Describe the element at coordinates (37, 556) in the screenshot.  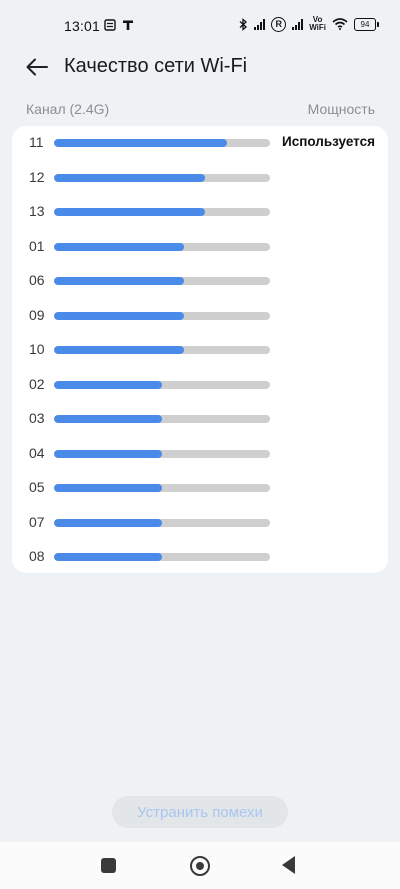
I see `channel-number: 08` at that location.